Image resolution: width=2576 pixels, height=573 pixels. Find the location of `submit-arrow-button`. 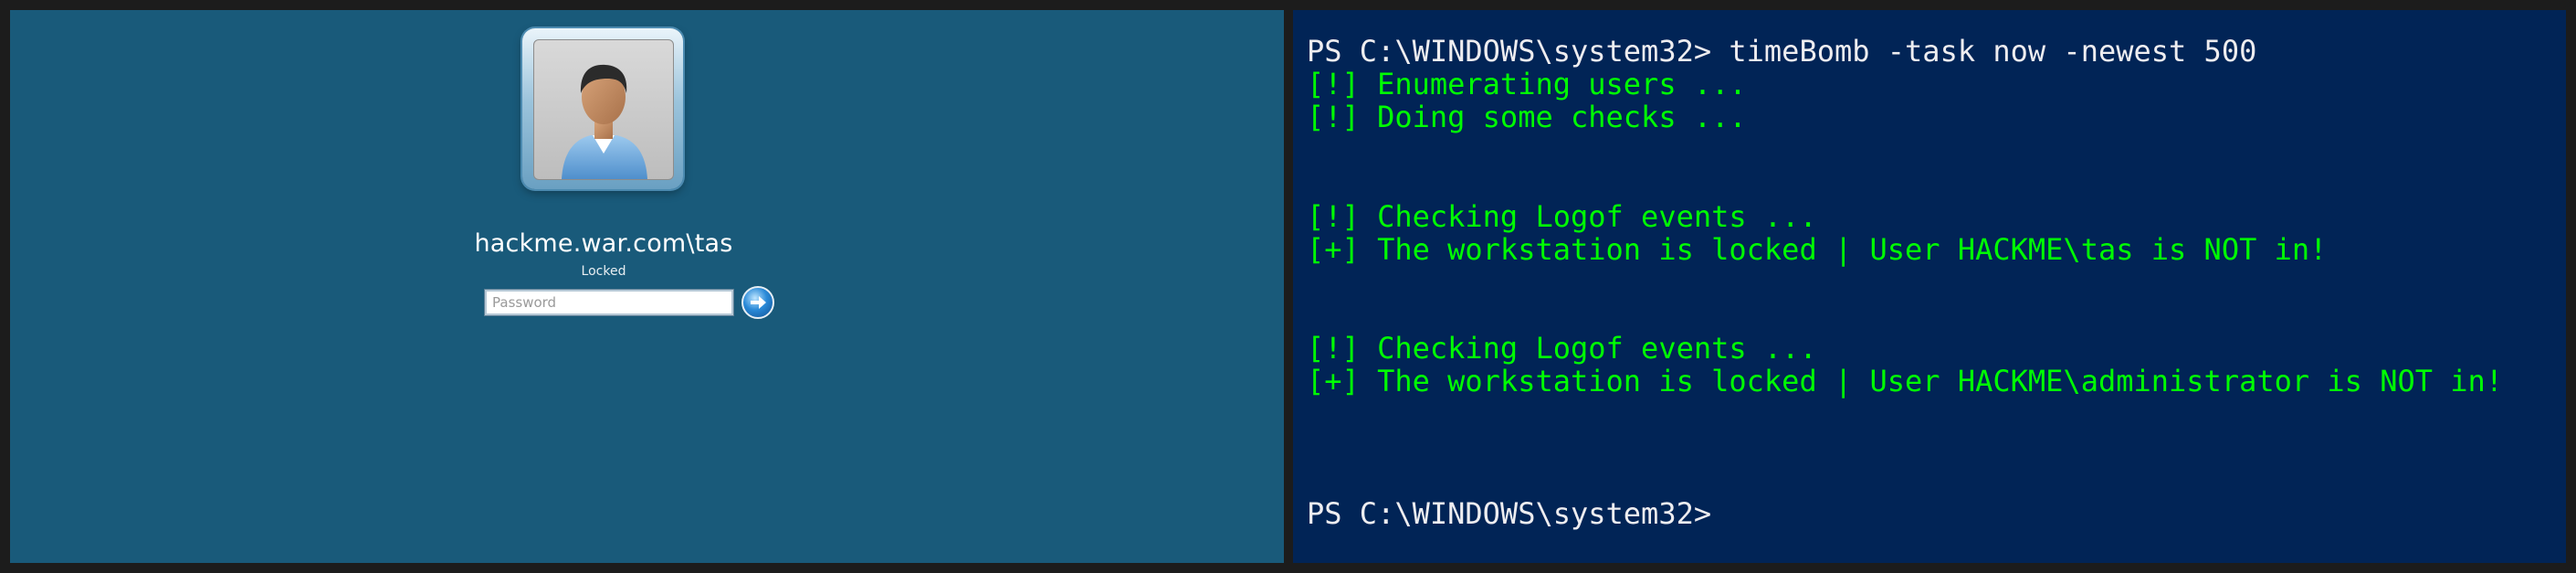

submit-arrow-button is located at coordinates (757, 302).